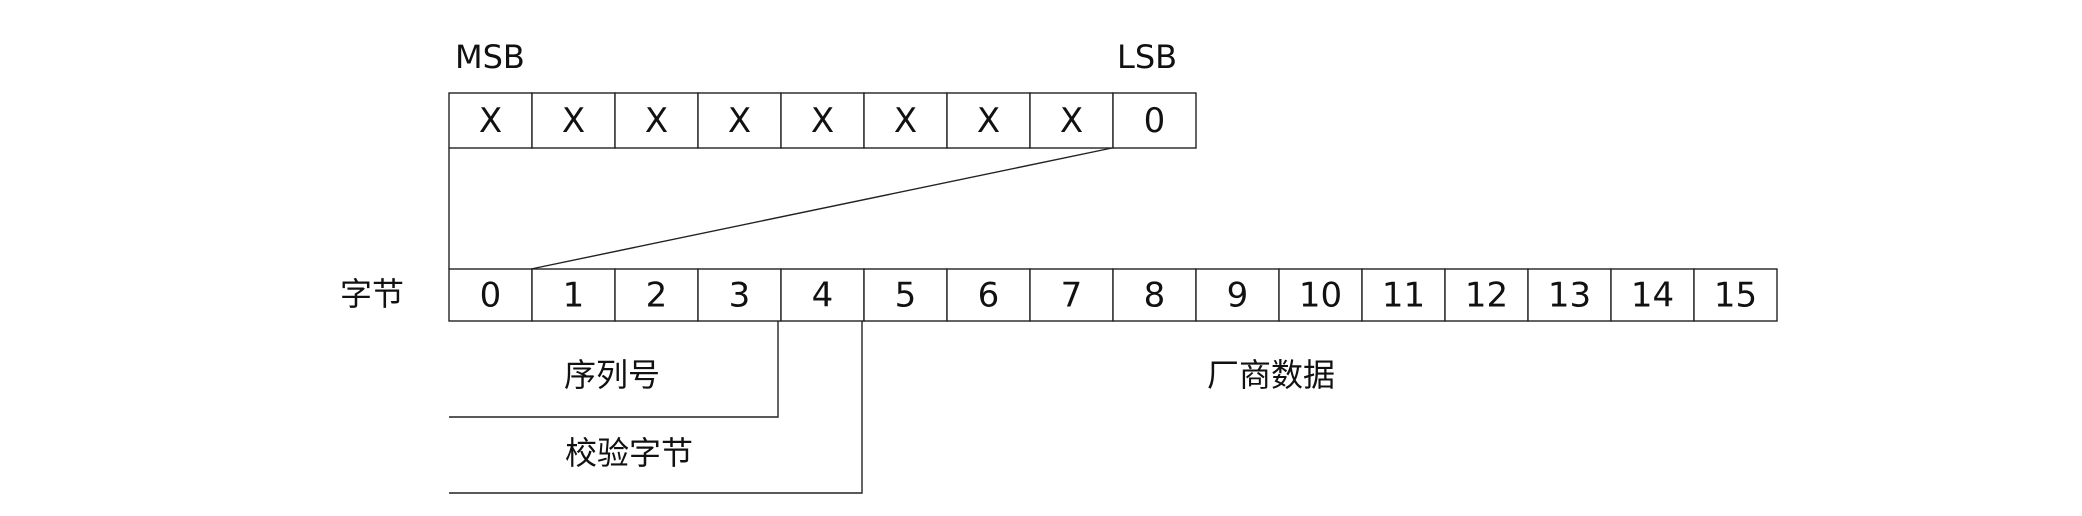 The image size is (2082, 516). What do you see at coordinates (740, 296) in the screenshot?
I see `byte-cell-number: 3` at bounding box center [740, 296].